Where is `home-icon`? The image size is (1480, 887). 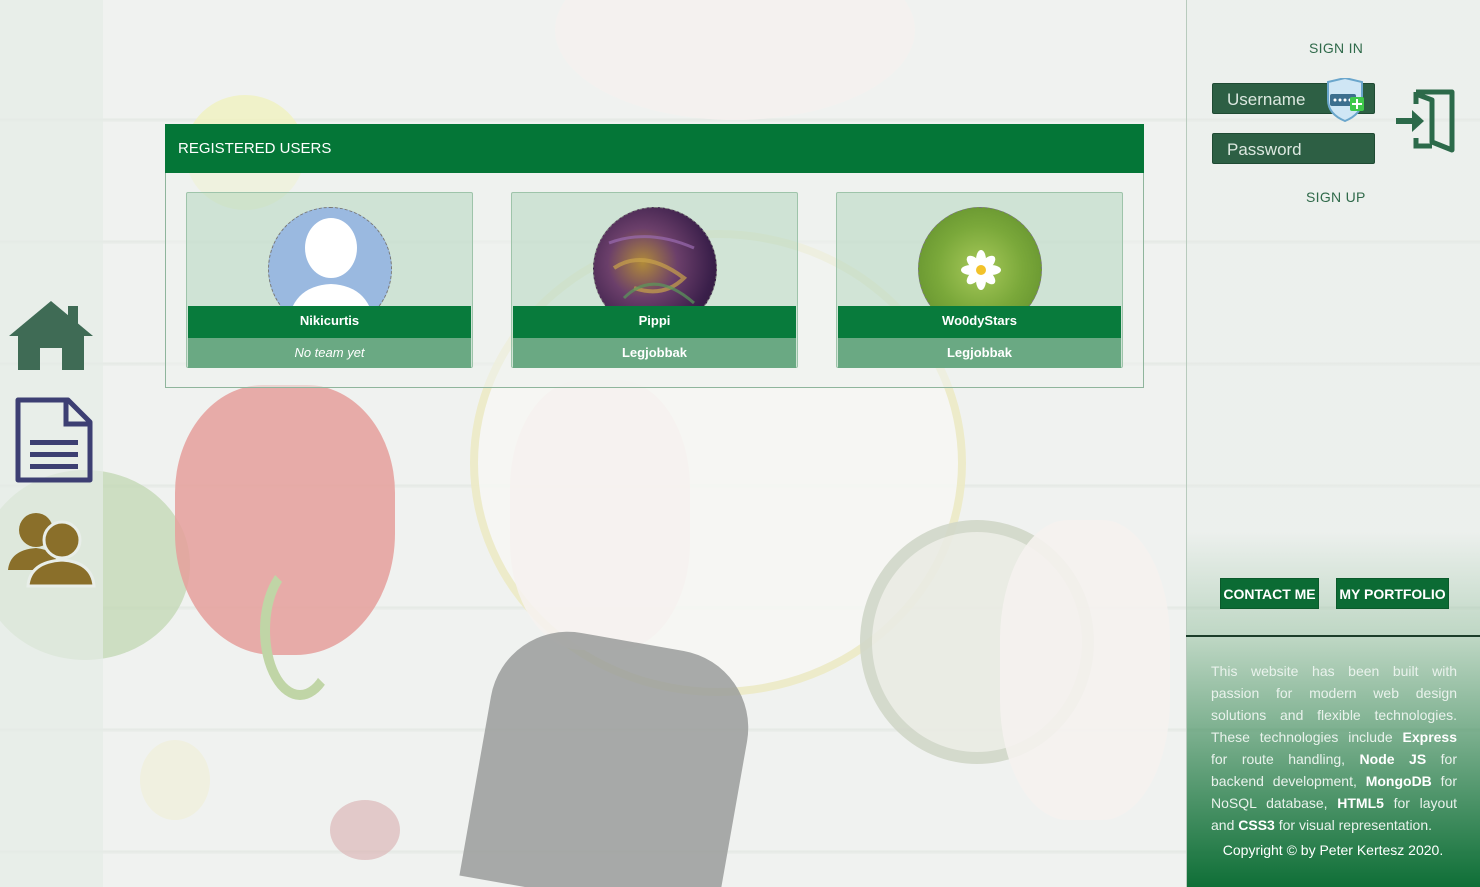
home-icon is located at coordinates (51, 335).